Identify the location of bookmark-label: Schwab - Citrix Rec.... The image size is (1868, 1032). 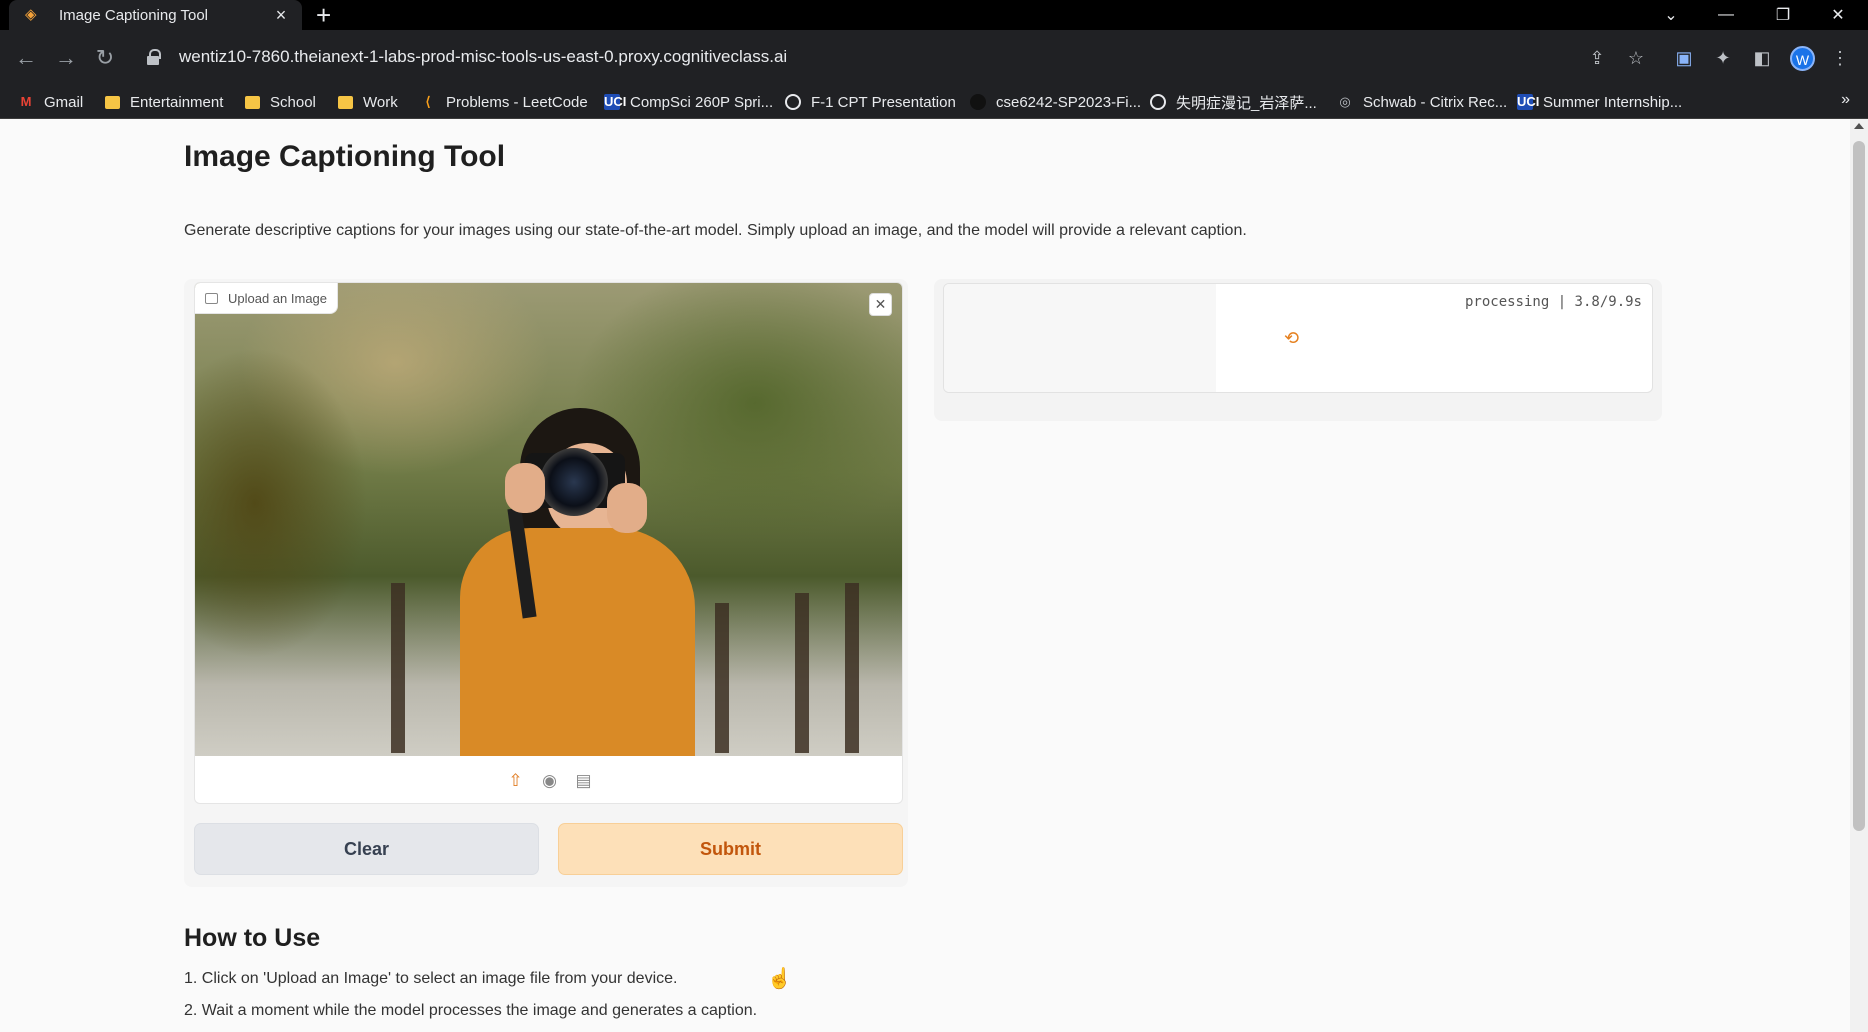
(1435, 102).